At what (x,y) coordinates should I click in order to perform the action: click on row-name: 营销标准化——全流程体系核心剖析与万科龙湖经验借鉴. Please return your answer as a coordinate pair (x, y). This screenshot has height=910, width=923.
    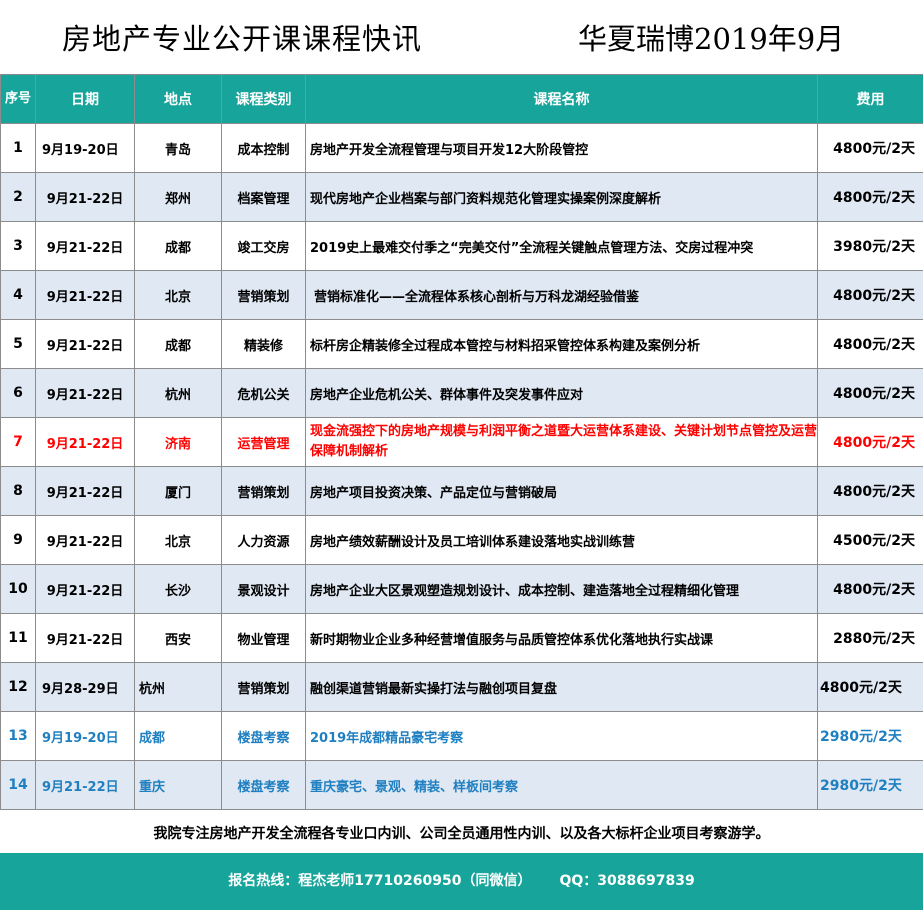
    Looking at the image, I should click on (561, 295).